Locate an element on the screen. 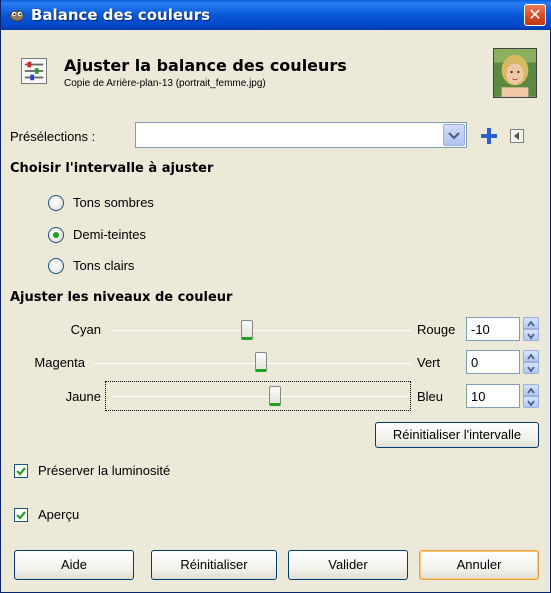 This screenshot has height=593, width=551. help-button: Aide is located at coordinates (74, 565).